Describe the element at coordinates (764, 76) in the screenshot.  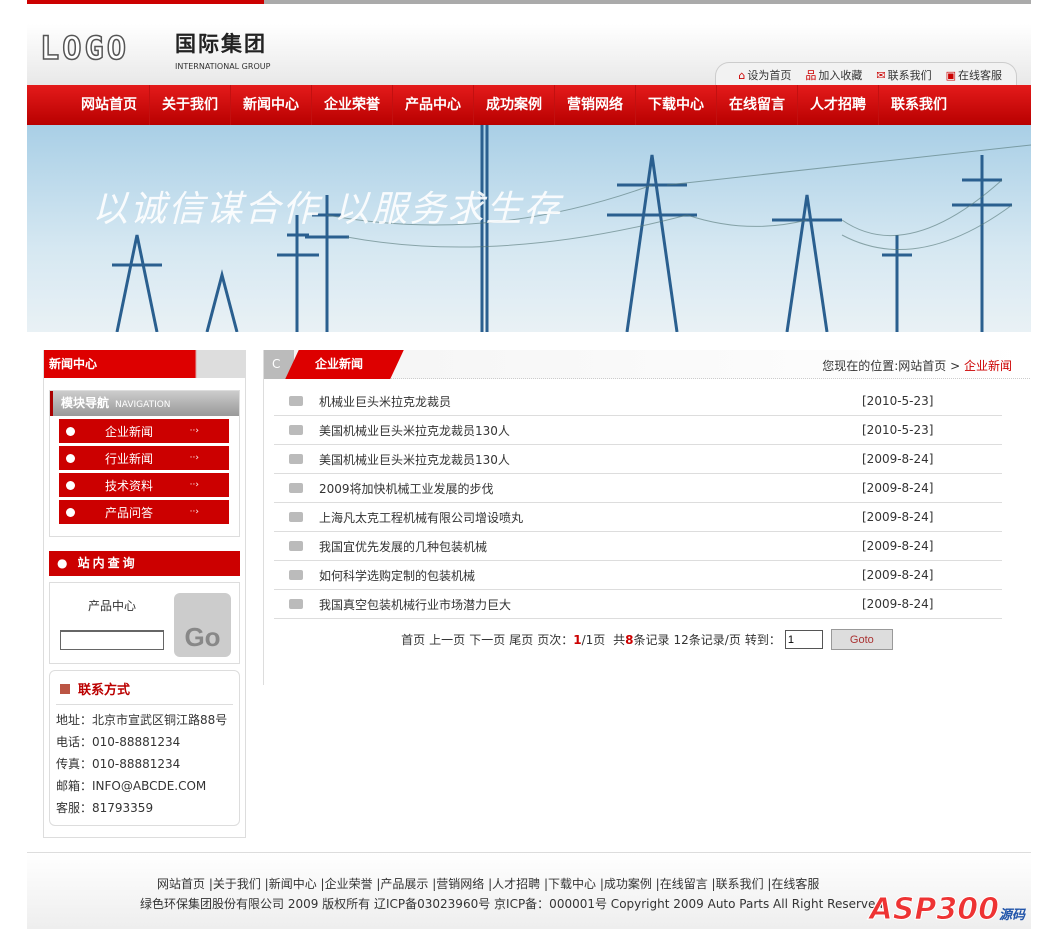
I see `set-homepage-link: ⌂ 设为首页` at that location.